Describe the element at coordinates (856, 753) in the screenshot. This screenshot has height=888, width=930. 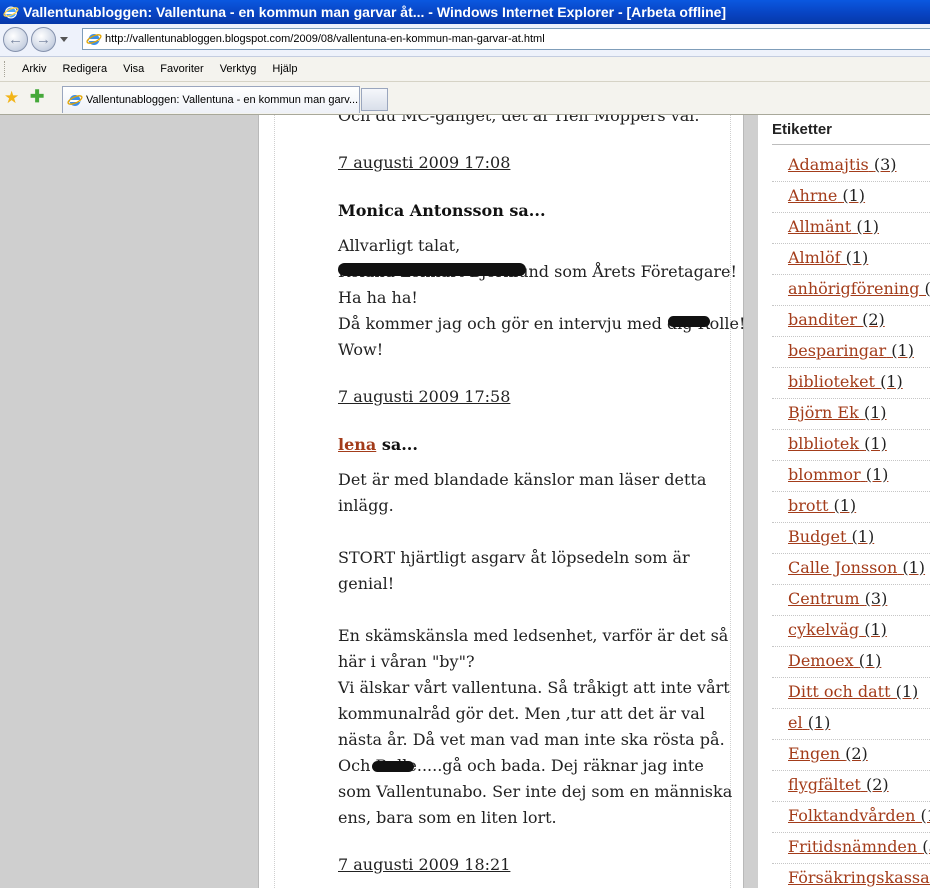
I see `label-count: (2)` at that location.